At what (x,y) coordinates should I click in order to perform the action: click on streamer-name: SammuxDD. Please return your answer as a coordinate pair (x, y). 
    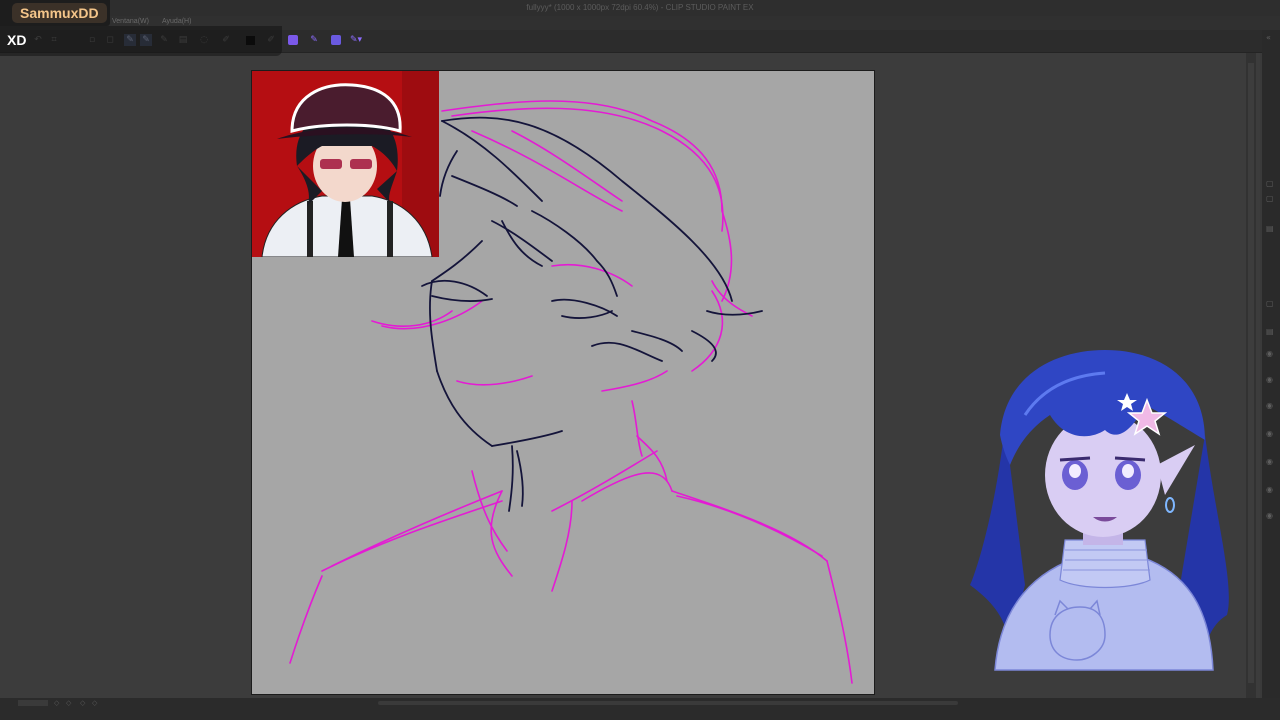
    Looking at the image, I should click on (59, 13).